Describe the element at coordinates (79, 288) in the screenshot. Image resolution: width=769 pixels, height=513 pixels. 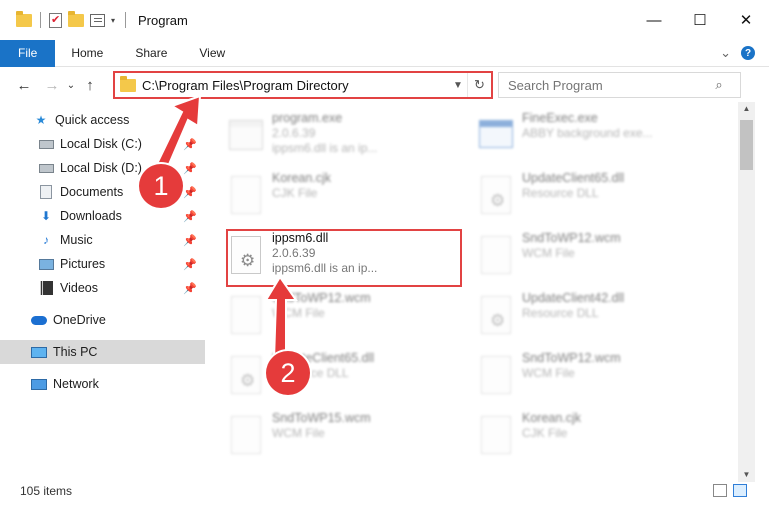
I see `sidebar-item-label: Videos` at that location.